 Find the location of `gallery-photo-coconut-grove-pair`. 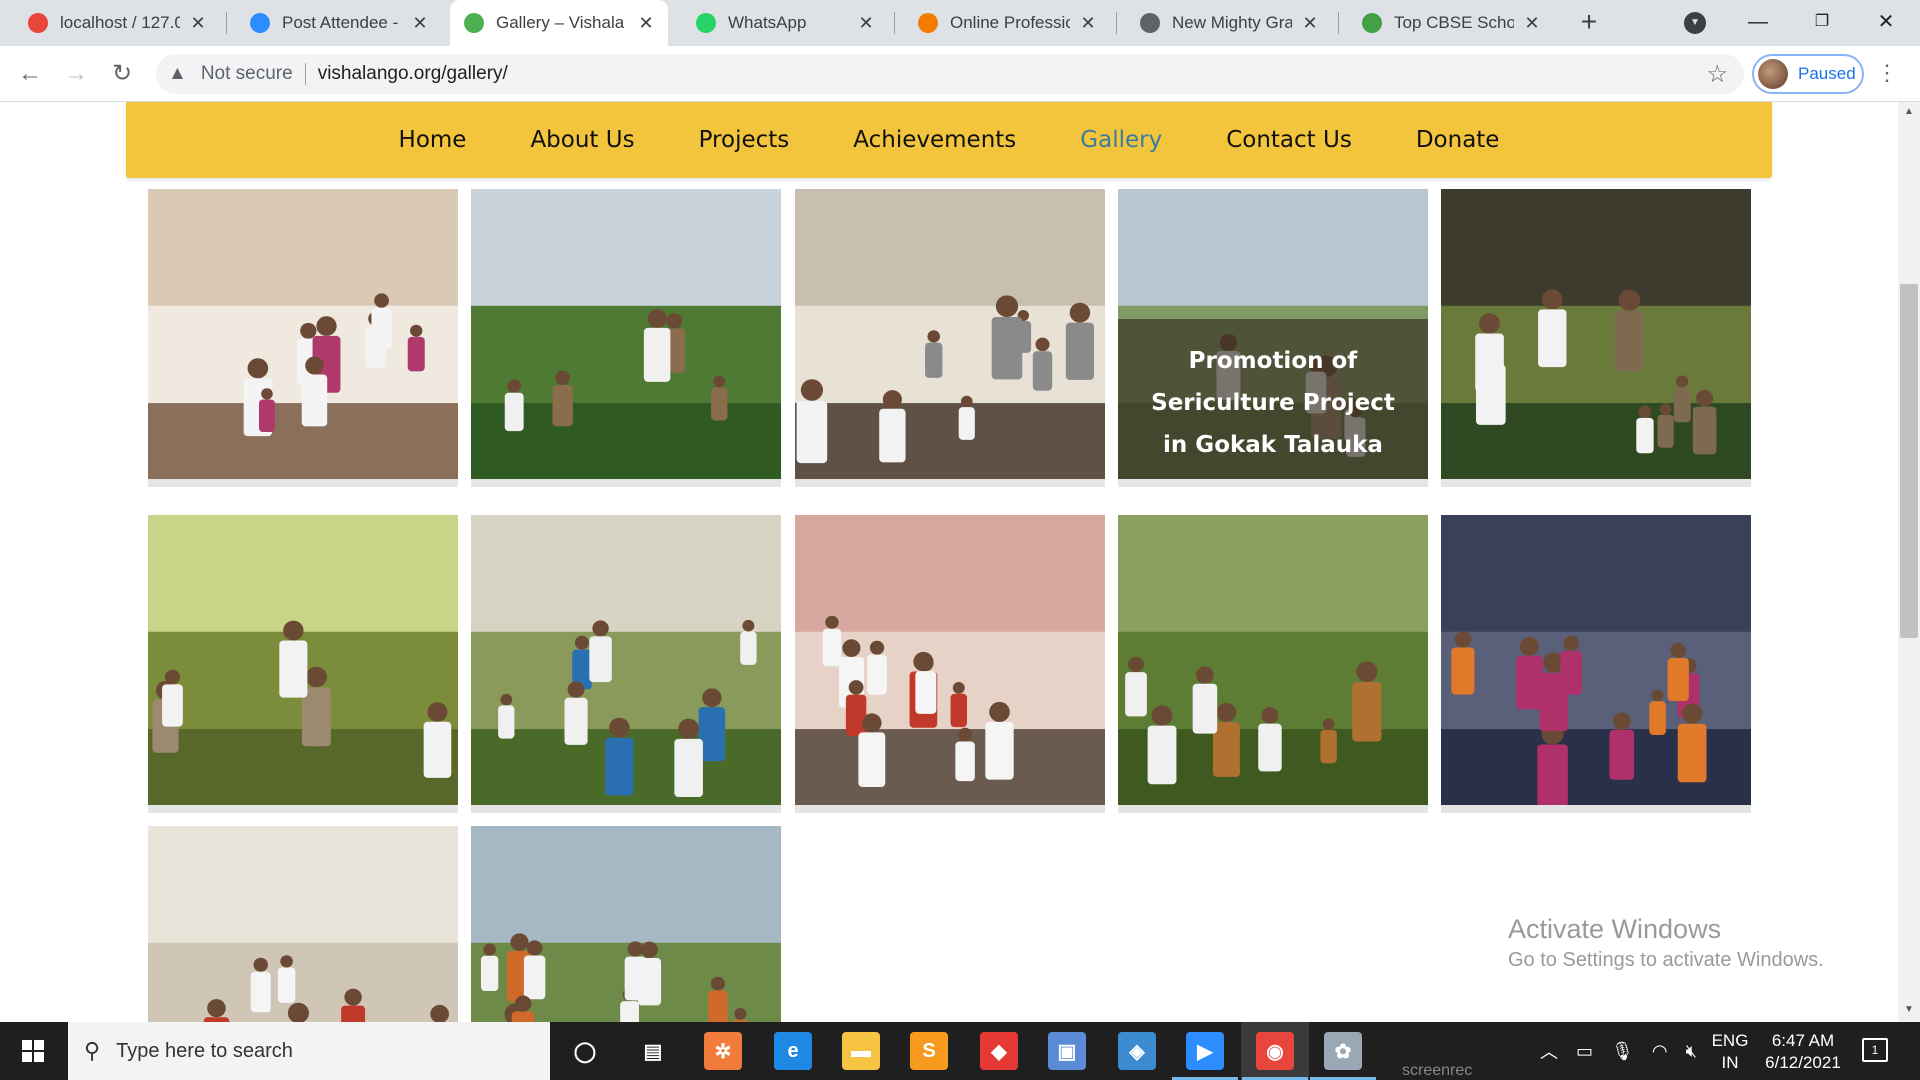

gallery-photo-coconut-grove-pair is located at coordinates (303, 664).